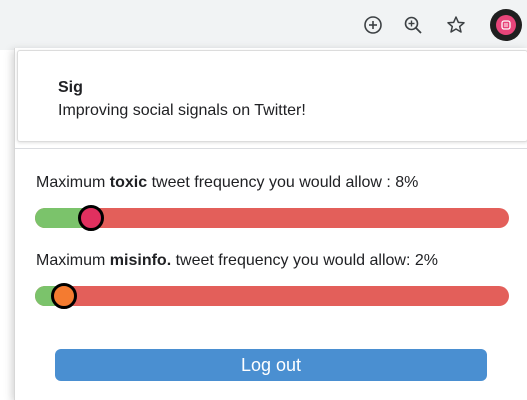 This screenshot has width=527, height=400. I want to click on toxic-slider-thumb, so click(91, 218).